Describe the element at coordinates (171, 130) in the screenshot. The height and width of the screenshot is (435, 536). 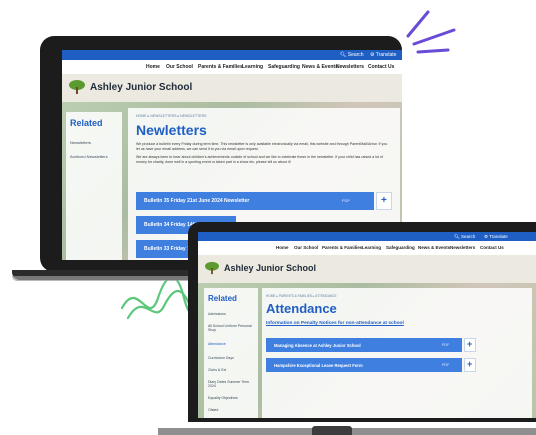
I see `page-title: Newletters` at that location.